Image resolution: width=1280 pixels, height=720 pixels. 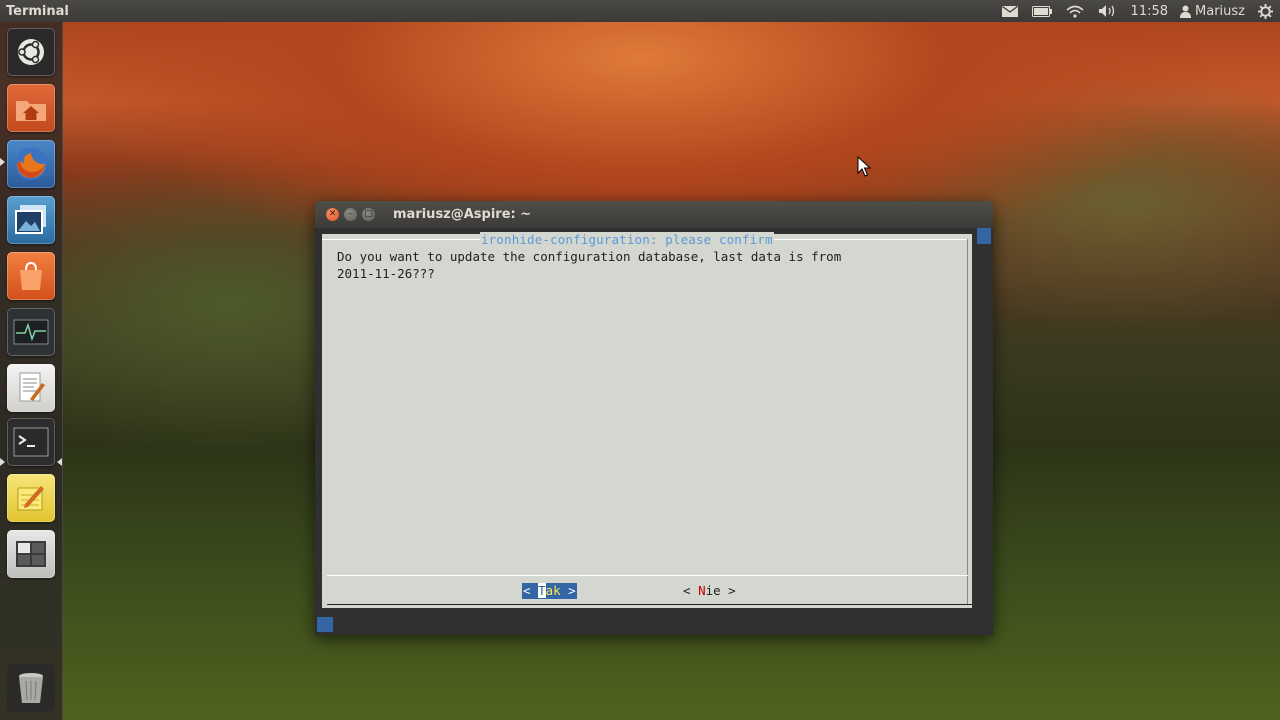 I want to click on terminal-icon, so click(x=31, y=442).